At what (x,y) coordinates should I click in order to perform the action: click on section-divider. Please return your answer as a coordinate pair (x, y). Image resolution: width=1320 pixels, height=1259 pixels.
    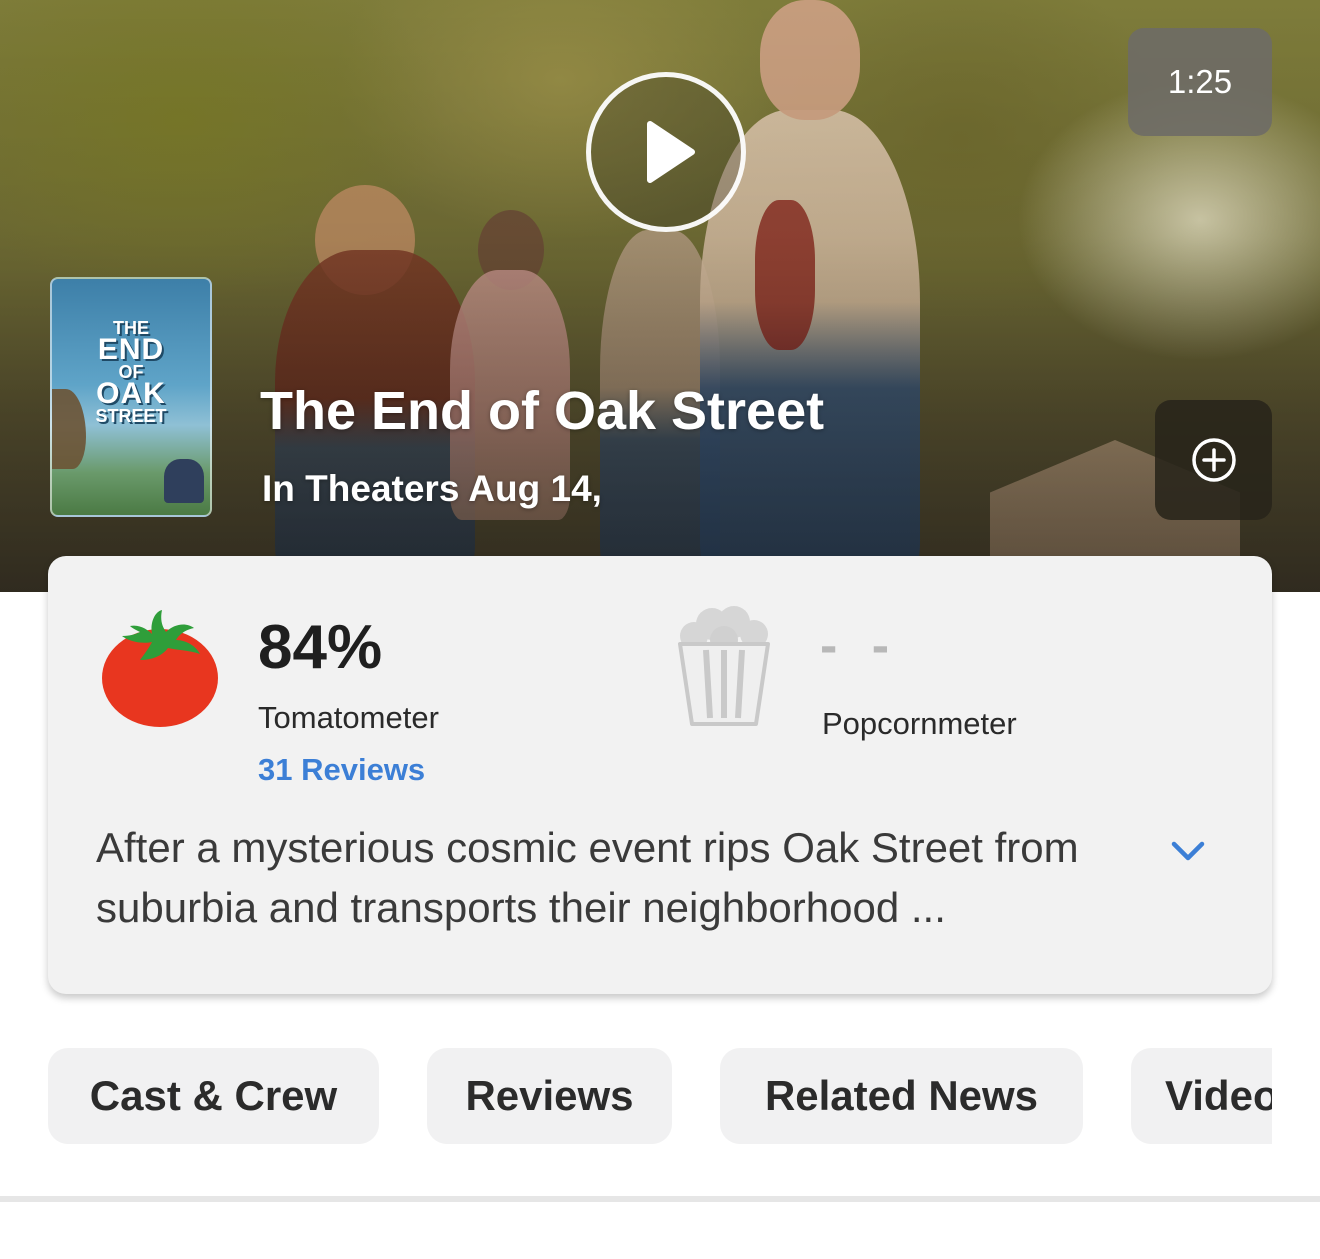
    Looking at the image, I should click on (660, 1199).